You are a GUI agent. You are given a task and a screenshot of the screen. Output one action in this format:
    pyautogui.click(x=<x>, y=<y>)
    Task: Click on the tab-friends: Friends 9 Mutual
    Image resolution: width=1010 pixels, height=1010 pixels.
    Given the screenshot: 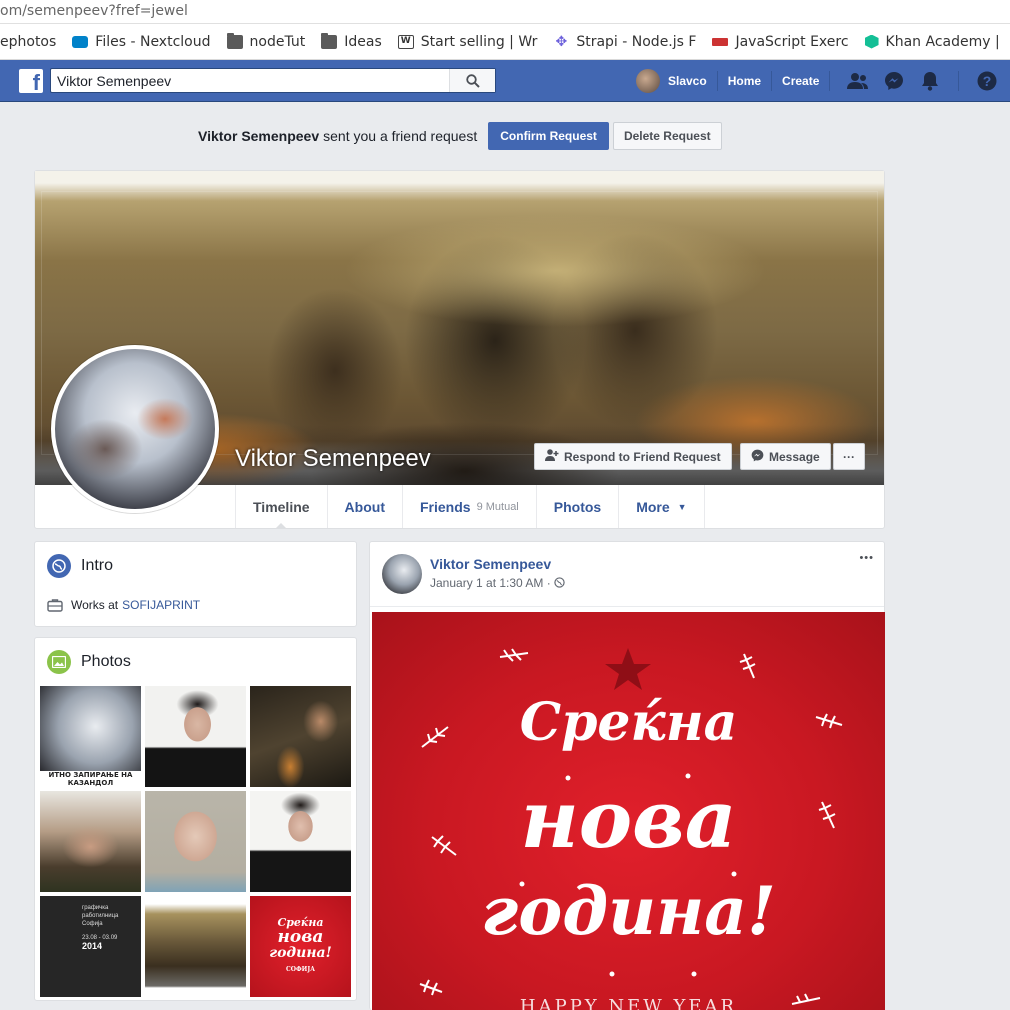 What is the action you would take?
    pyautogui.click(x=470, y=506)
    